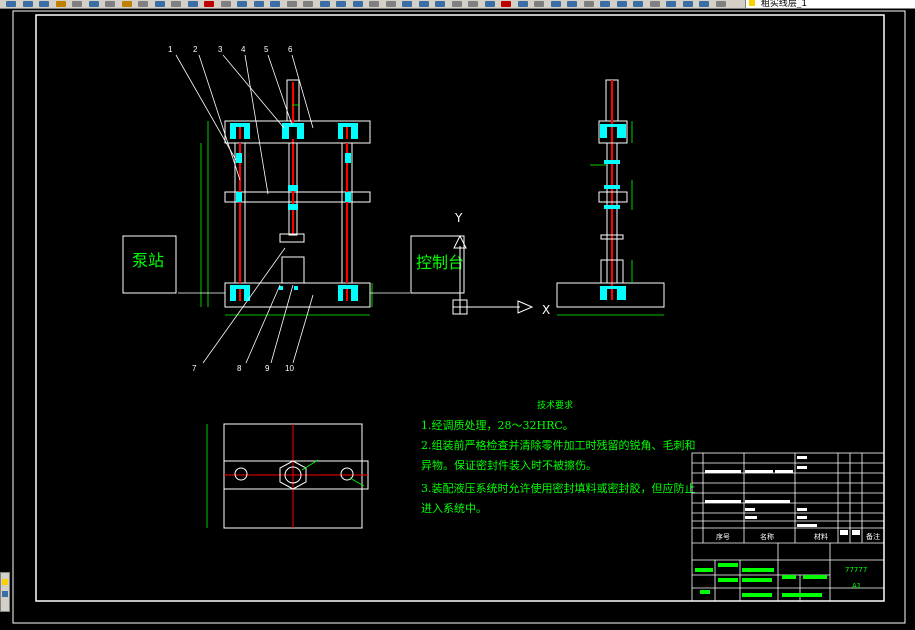  I want to click on note-line-3: 异物。保证密封件装入时不被擦伤。, so click(509, 465).